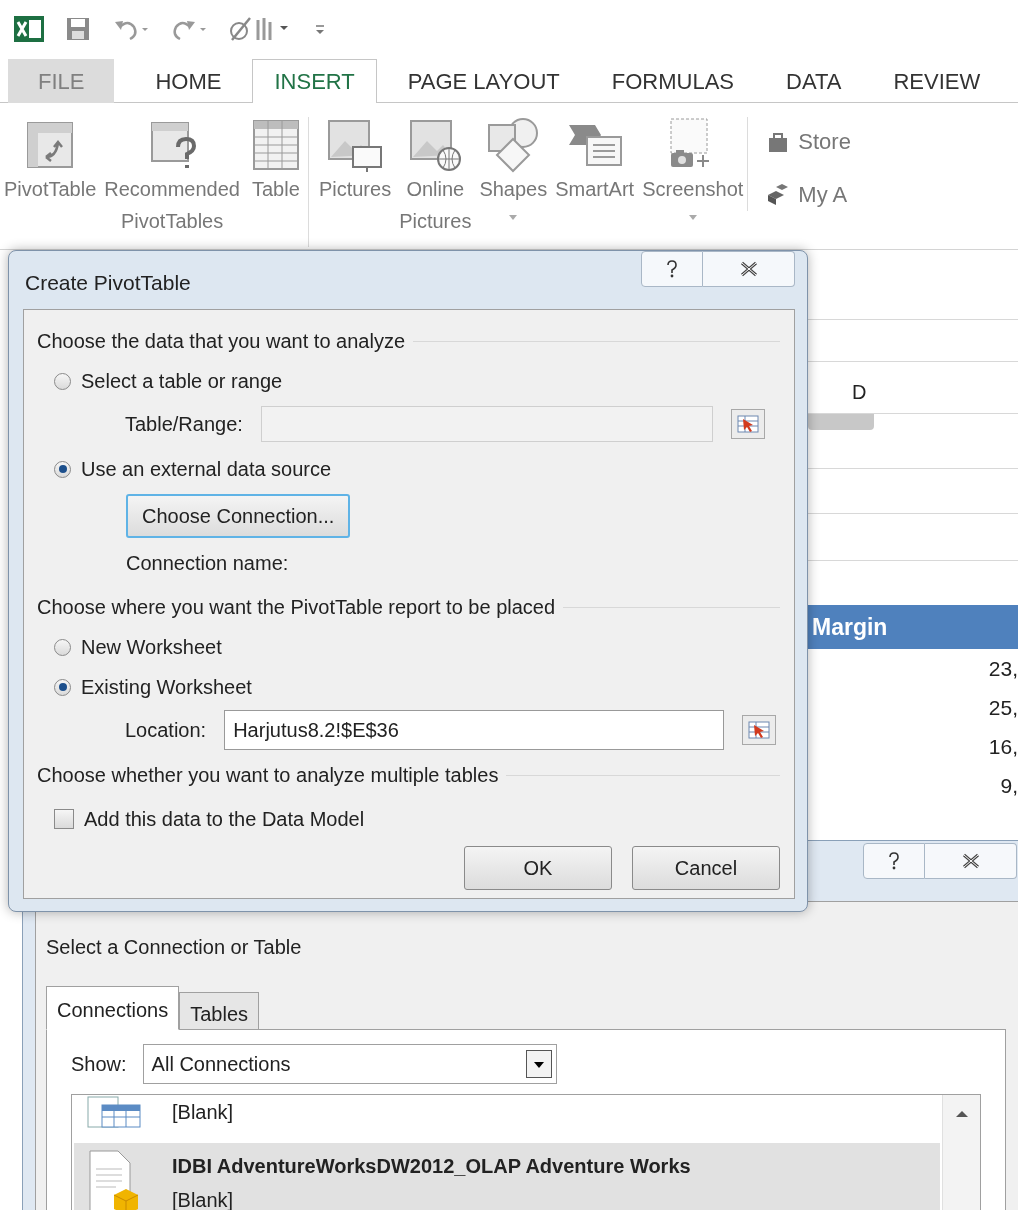 Image resolution: width=1018 pixels, height=1210 pixels. Describe the element at coordinates (435, 182) in the screenshot. I see `ribbon-button: Online Pictures` at that location.